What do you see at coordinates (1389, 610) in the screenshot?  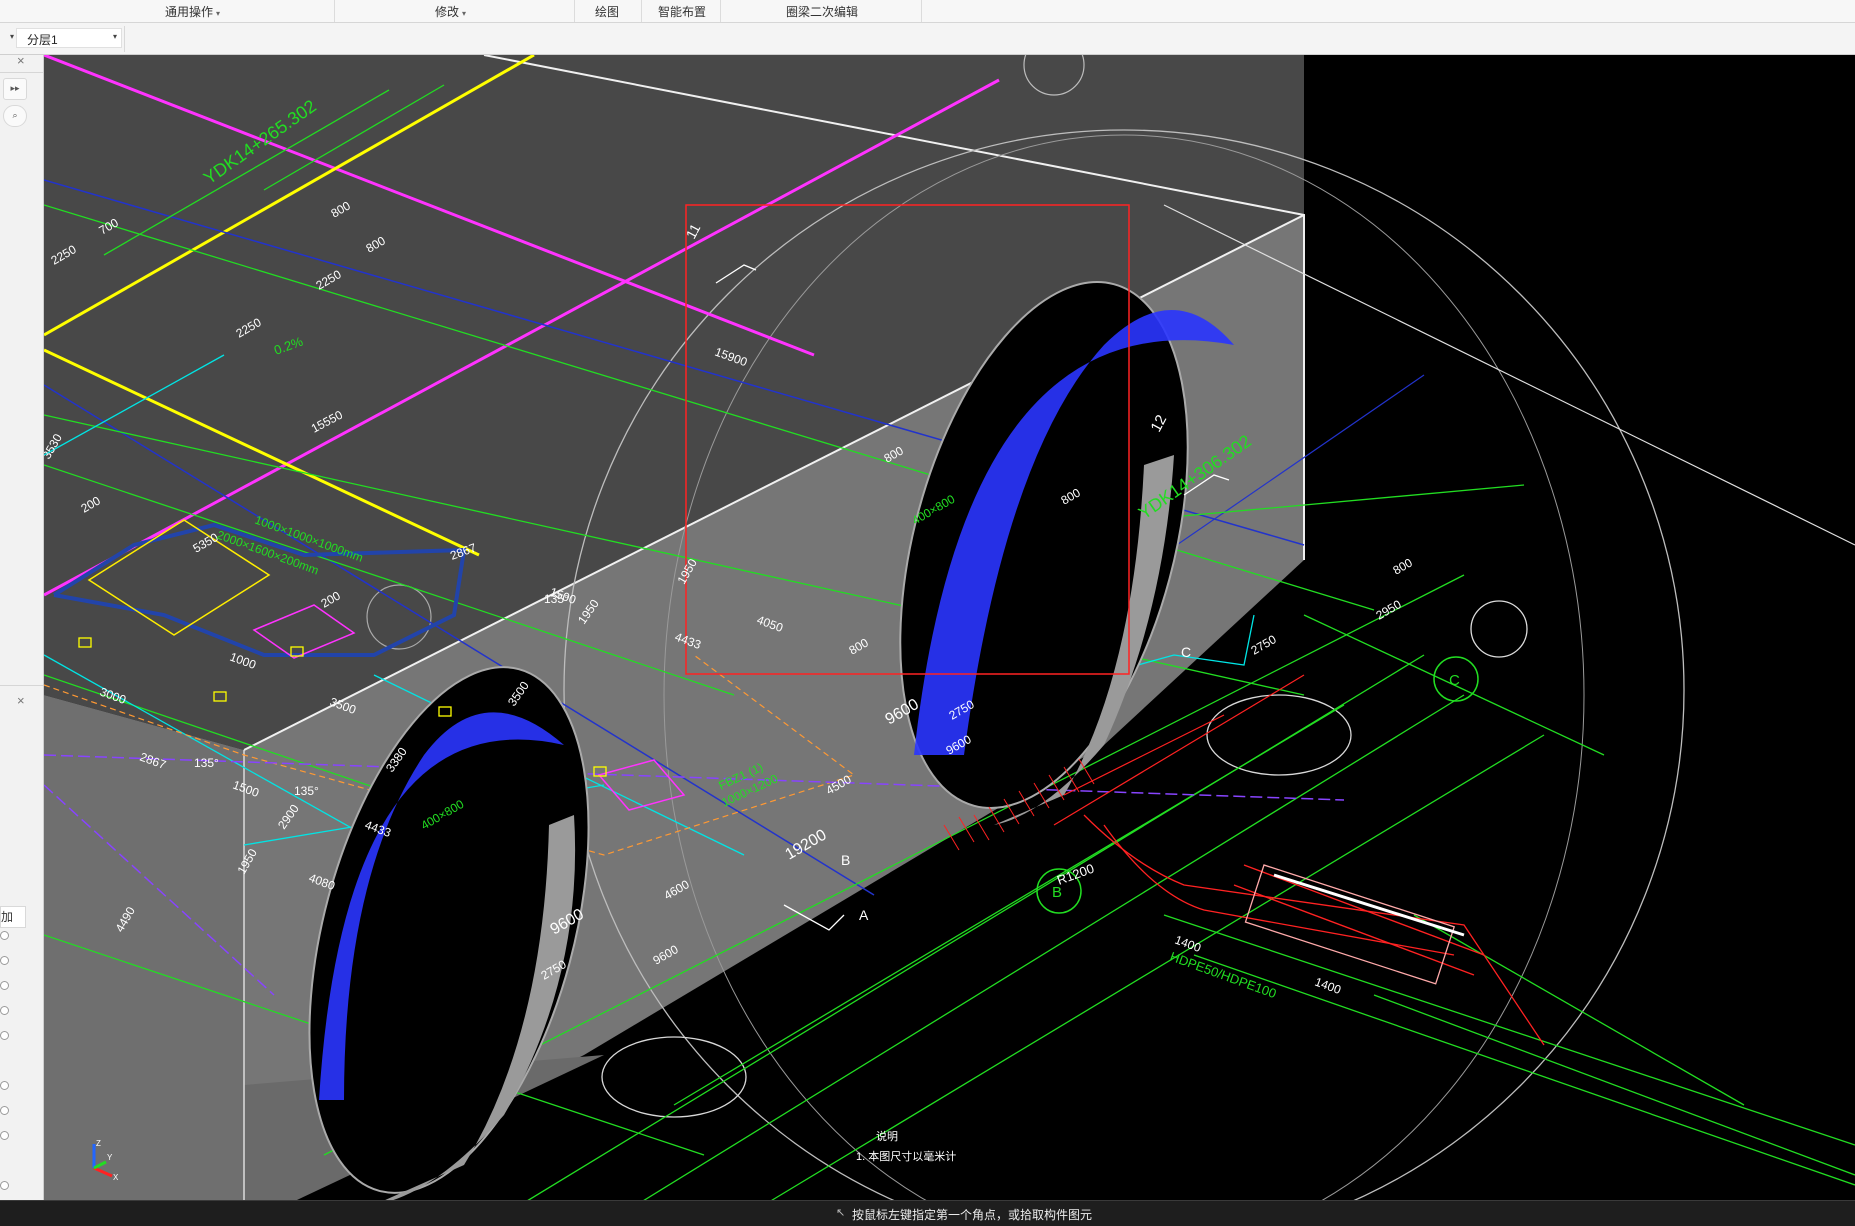 I see `dimension-label: 2950` at bounding box center [1389, 610].